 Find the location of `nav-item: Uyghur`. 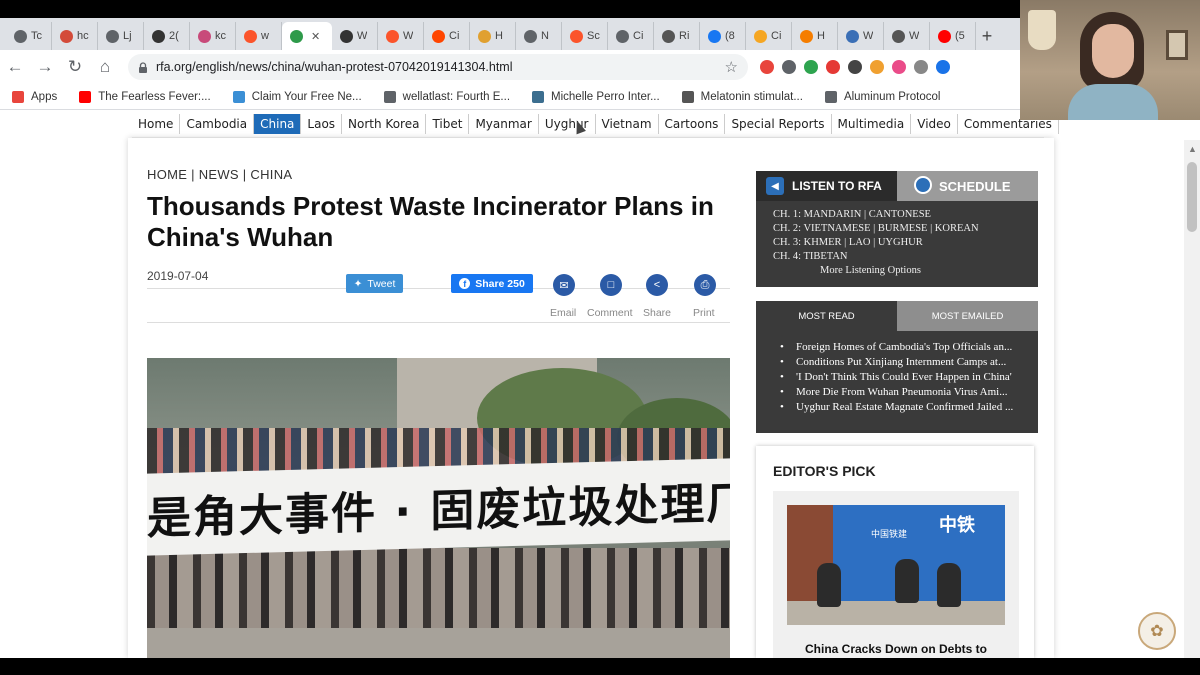

nav-item: Uyghur is located at coordinates (567, 123).